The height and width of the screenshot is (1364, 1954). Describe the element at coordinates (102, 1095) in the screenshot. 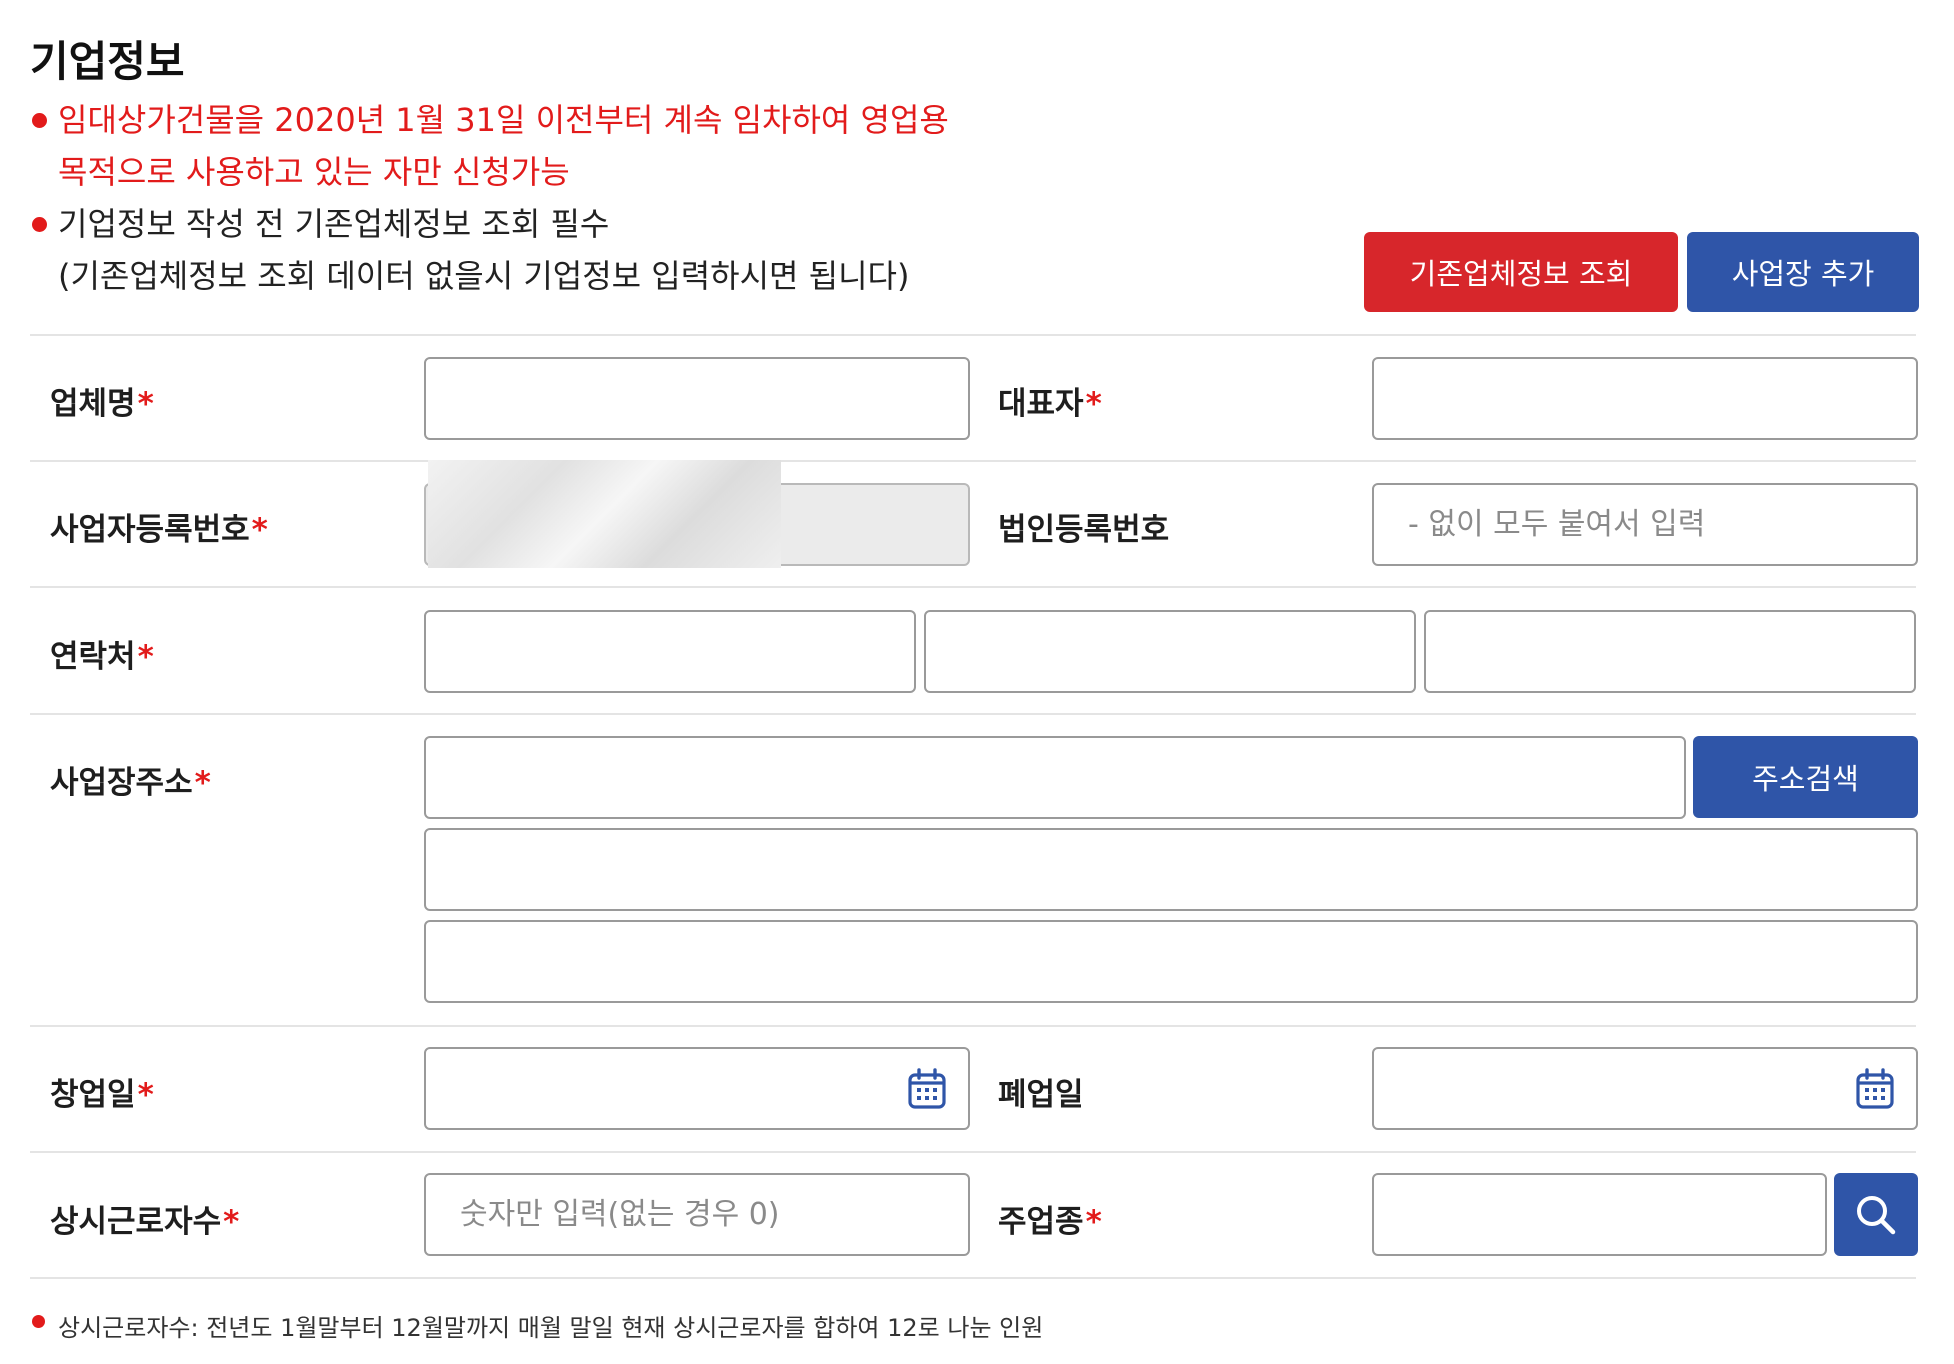

I see `founded-date-label: 창업일*` at that location.